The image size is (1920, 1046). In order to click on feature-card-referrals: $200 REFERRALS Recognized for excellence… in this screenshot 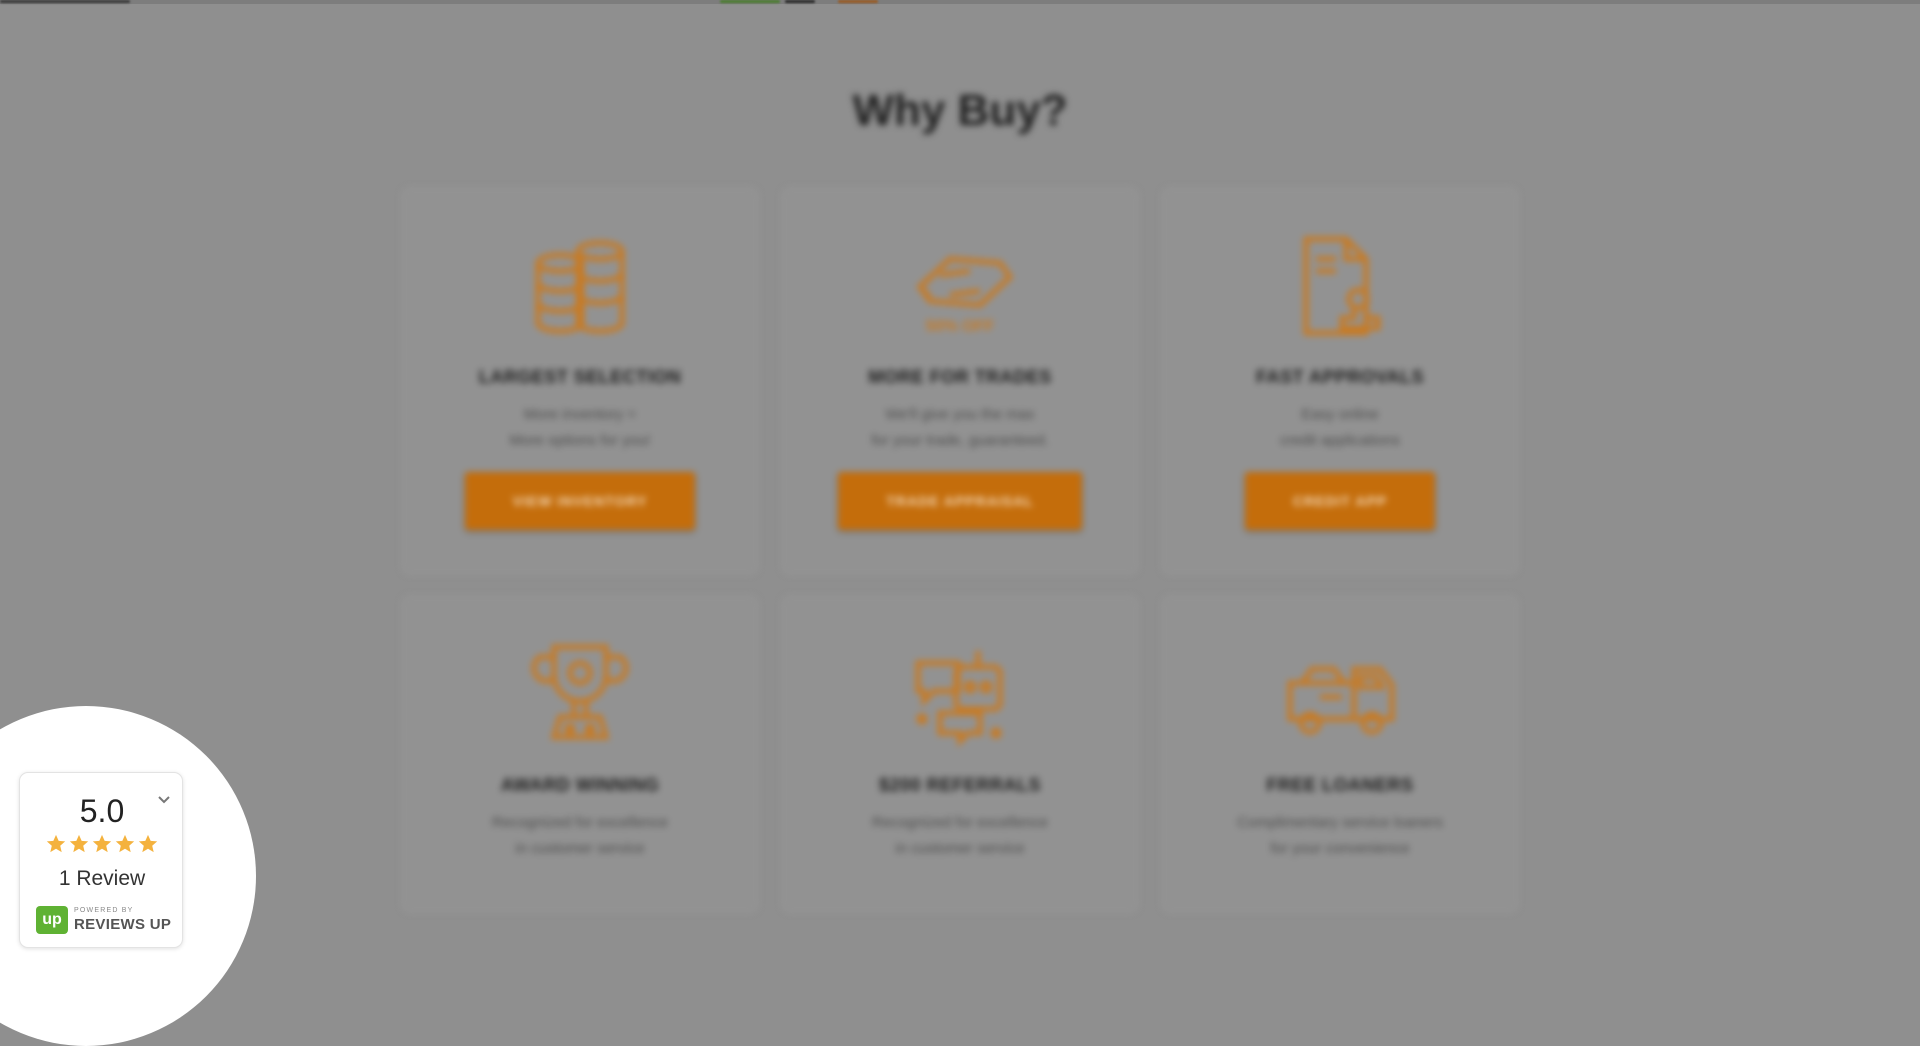, I will do `click(960, 754)`.